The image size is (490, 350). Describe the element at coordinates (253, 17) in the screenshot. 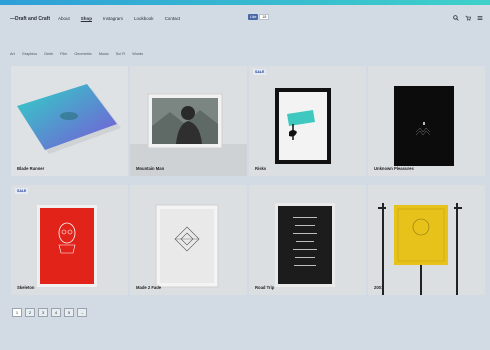

I see `like-button: Like` at that location.